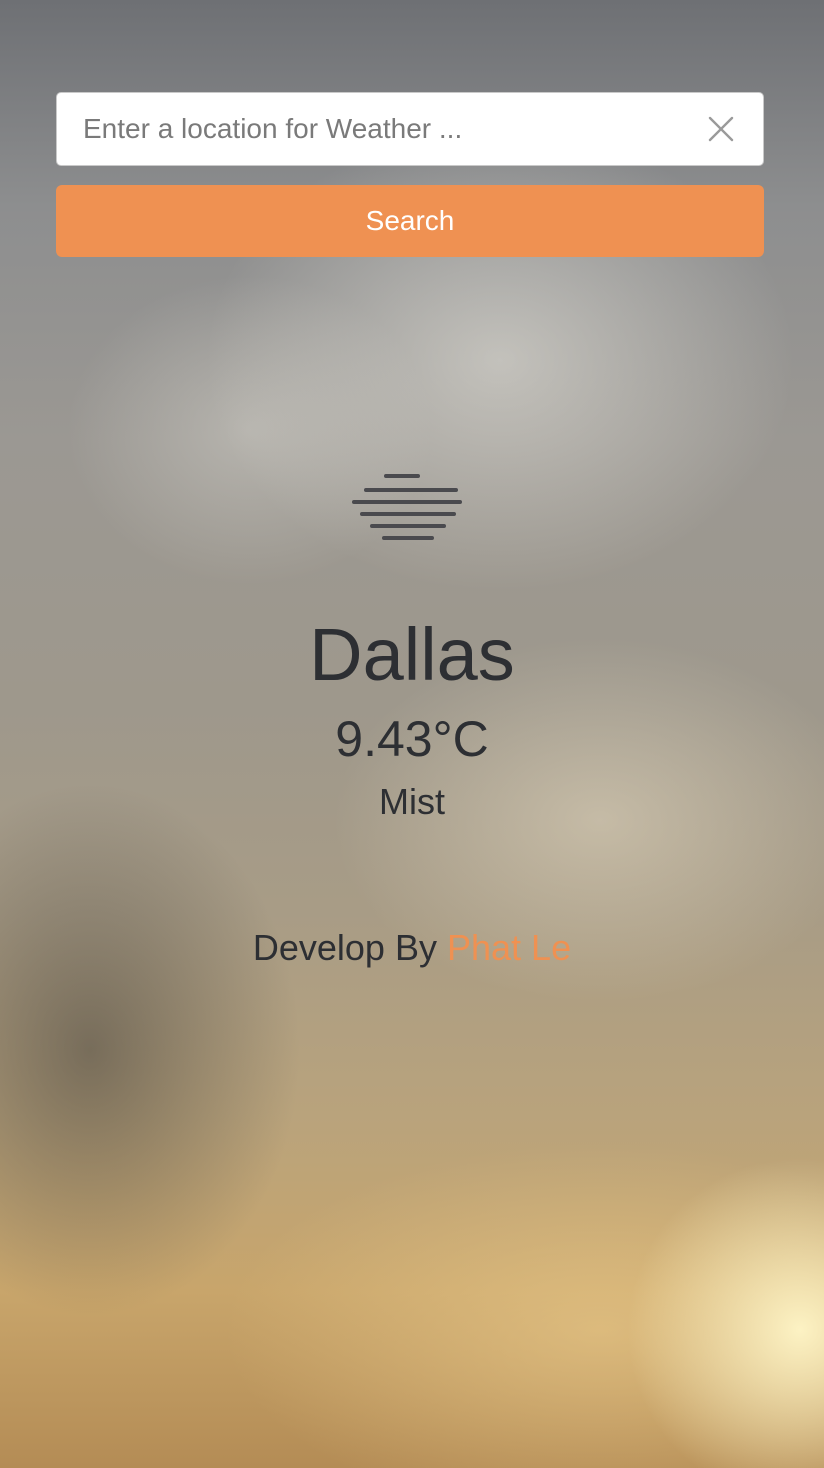 The height and width of the screenshot is (1468, 824). Describe the element at coordinates (410, 221) in the screenshot. I see `search-button: Search` at that location.